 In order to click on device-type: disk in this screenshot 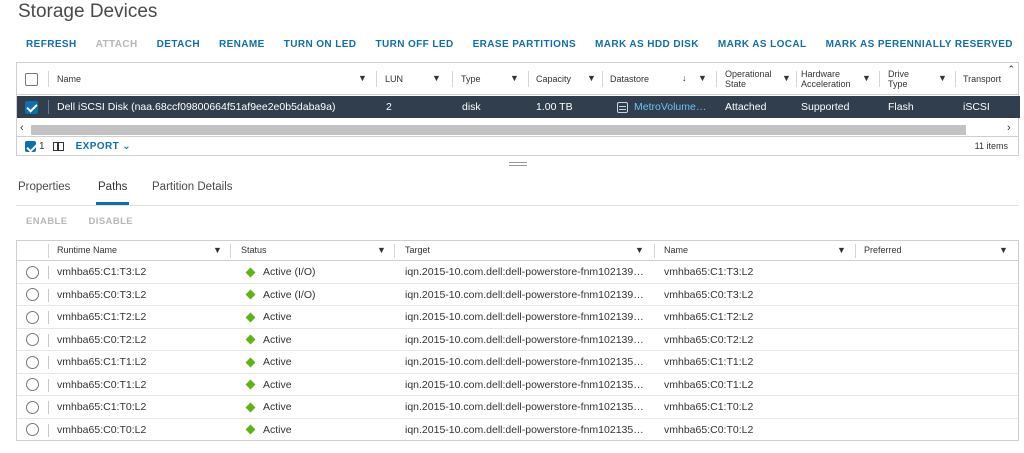, I will do `click(471, 107)`.